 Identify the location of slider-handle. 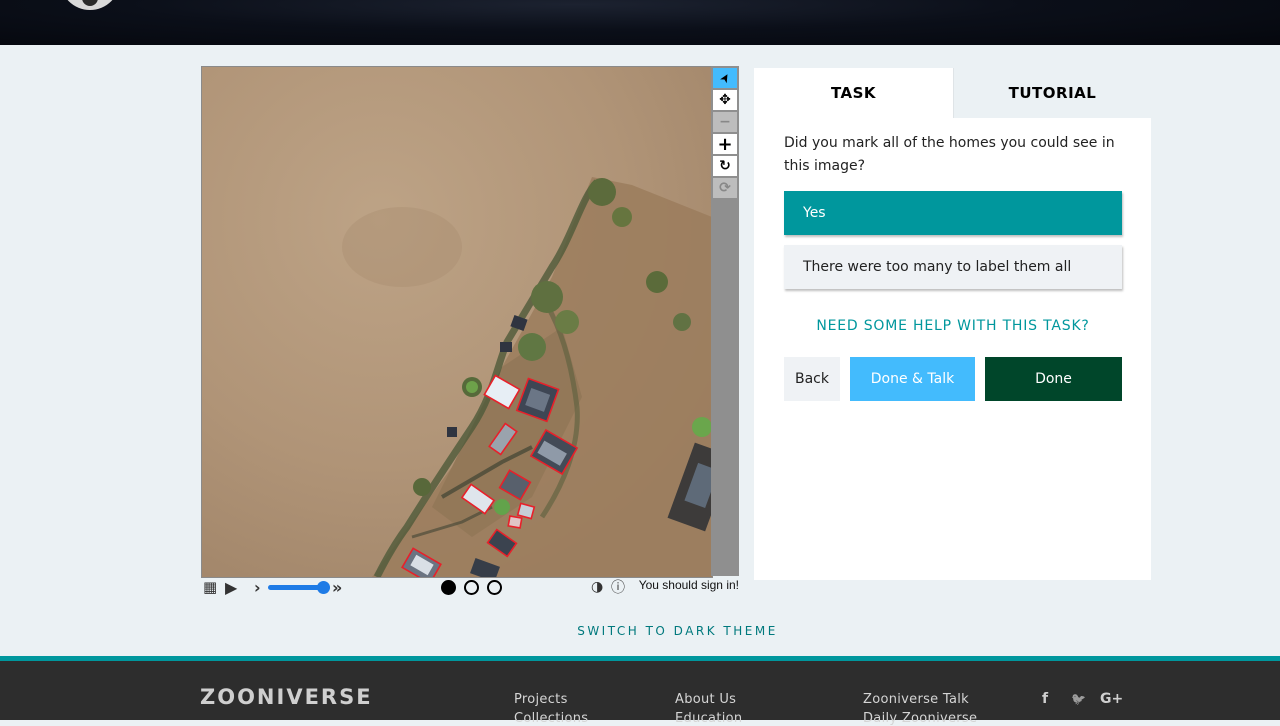
(323, 587).